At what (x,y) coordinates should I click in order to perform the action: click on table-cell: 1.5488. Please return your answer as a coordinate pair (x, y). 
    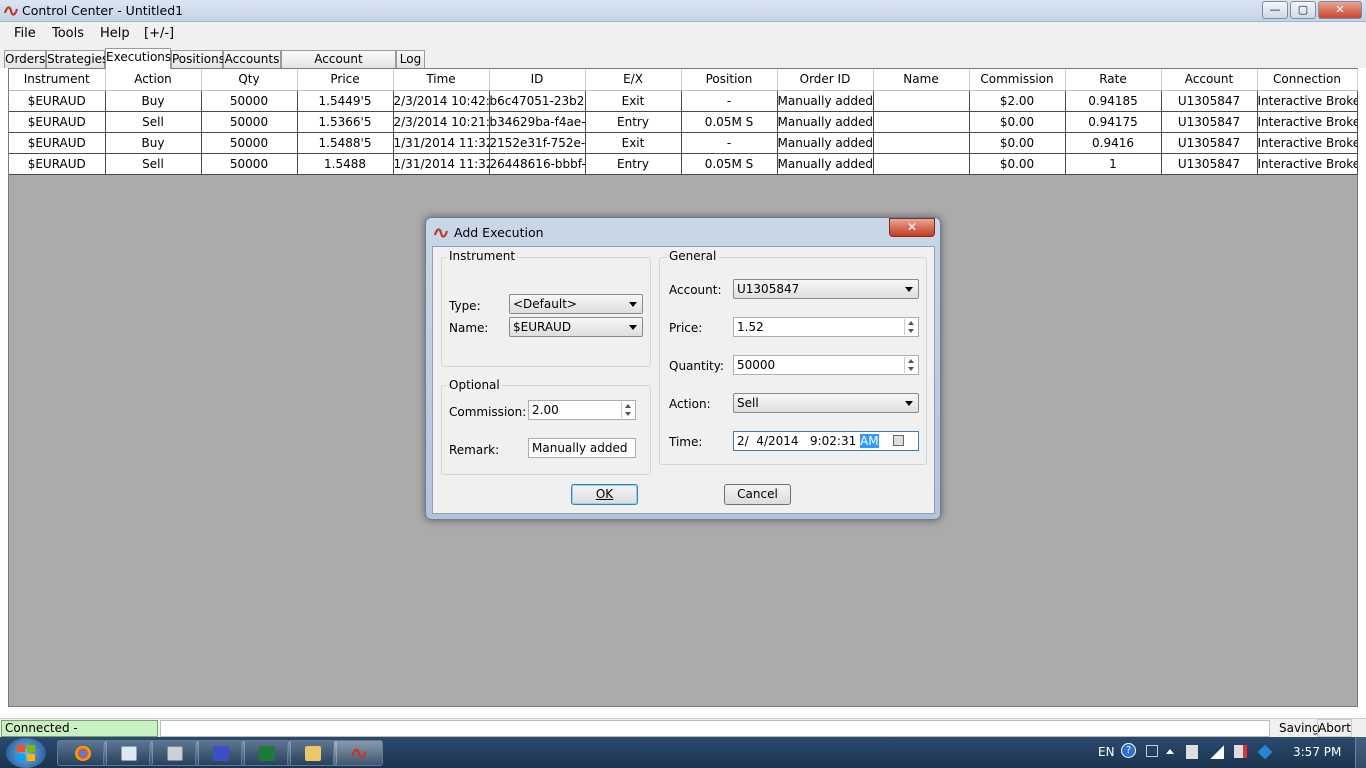
    Looking at the image, I should click on (345, 164).